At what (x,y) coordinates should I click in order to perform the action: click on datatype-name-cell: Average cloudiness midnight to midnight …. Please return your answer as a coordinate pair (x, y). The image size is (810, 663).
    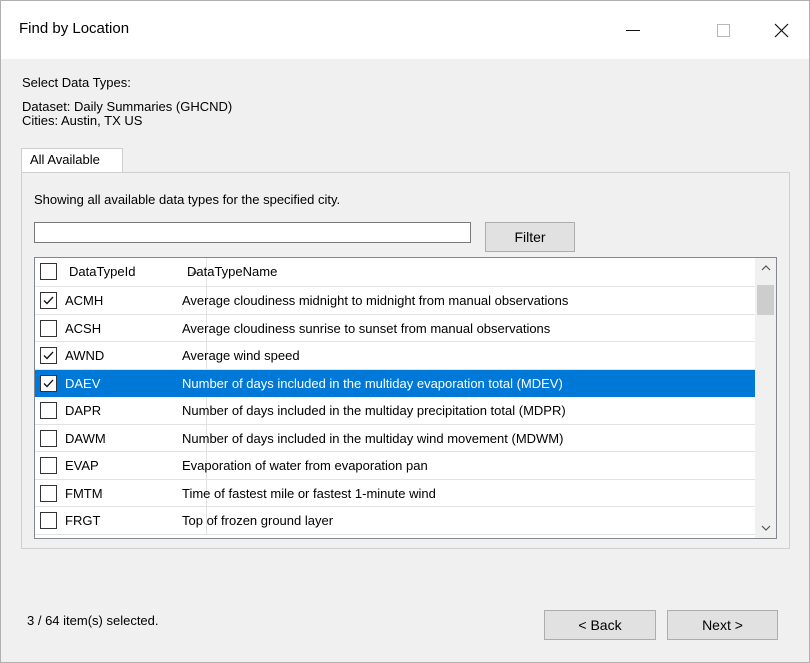
    Looking at the image, I should click on (375, 300).